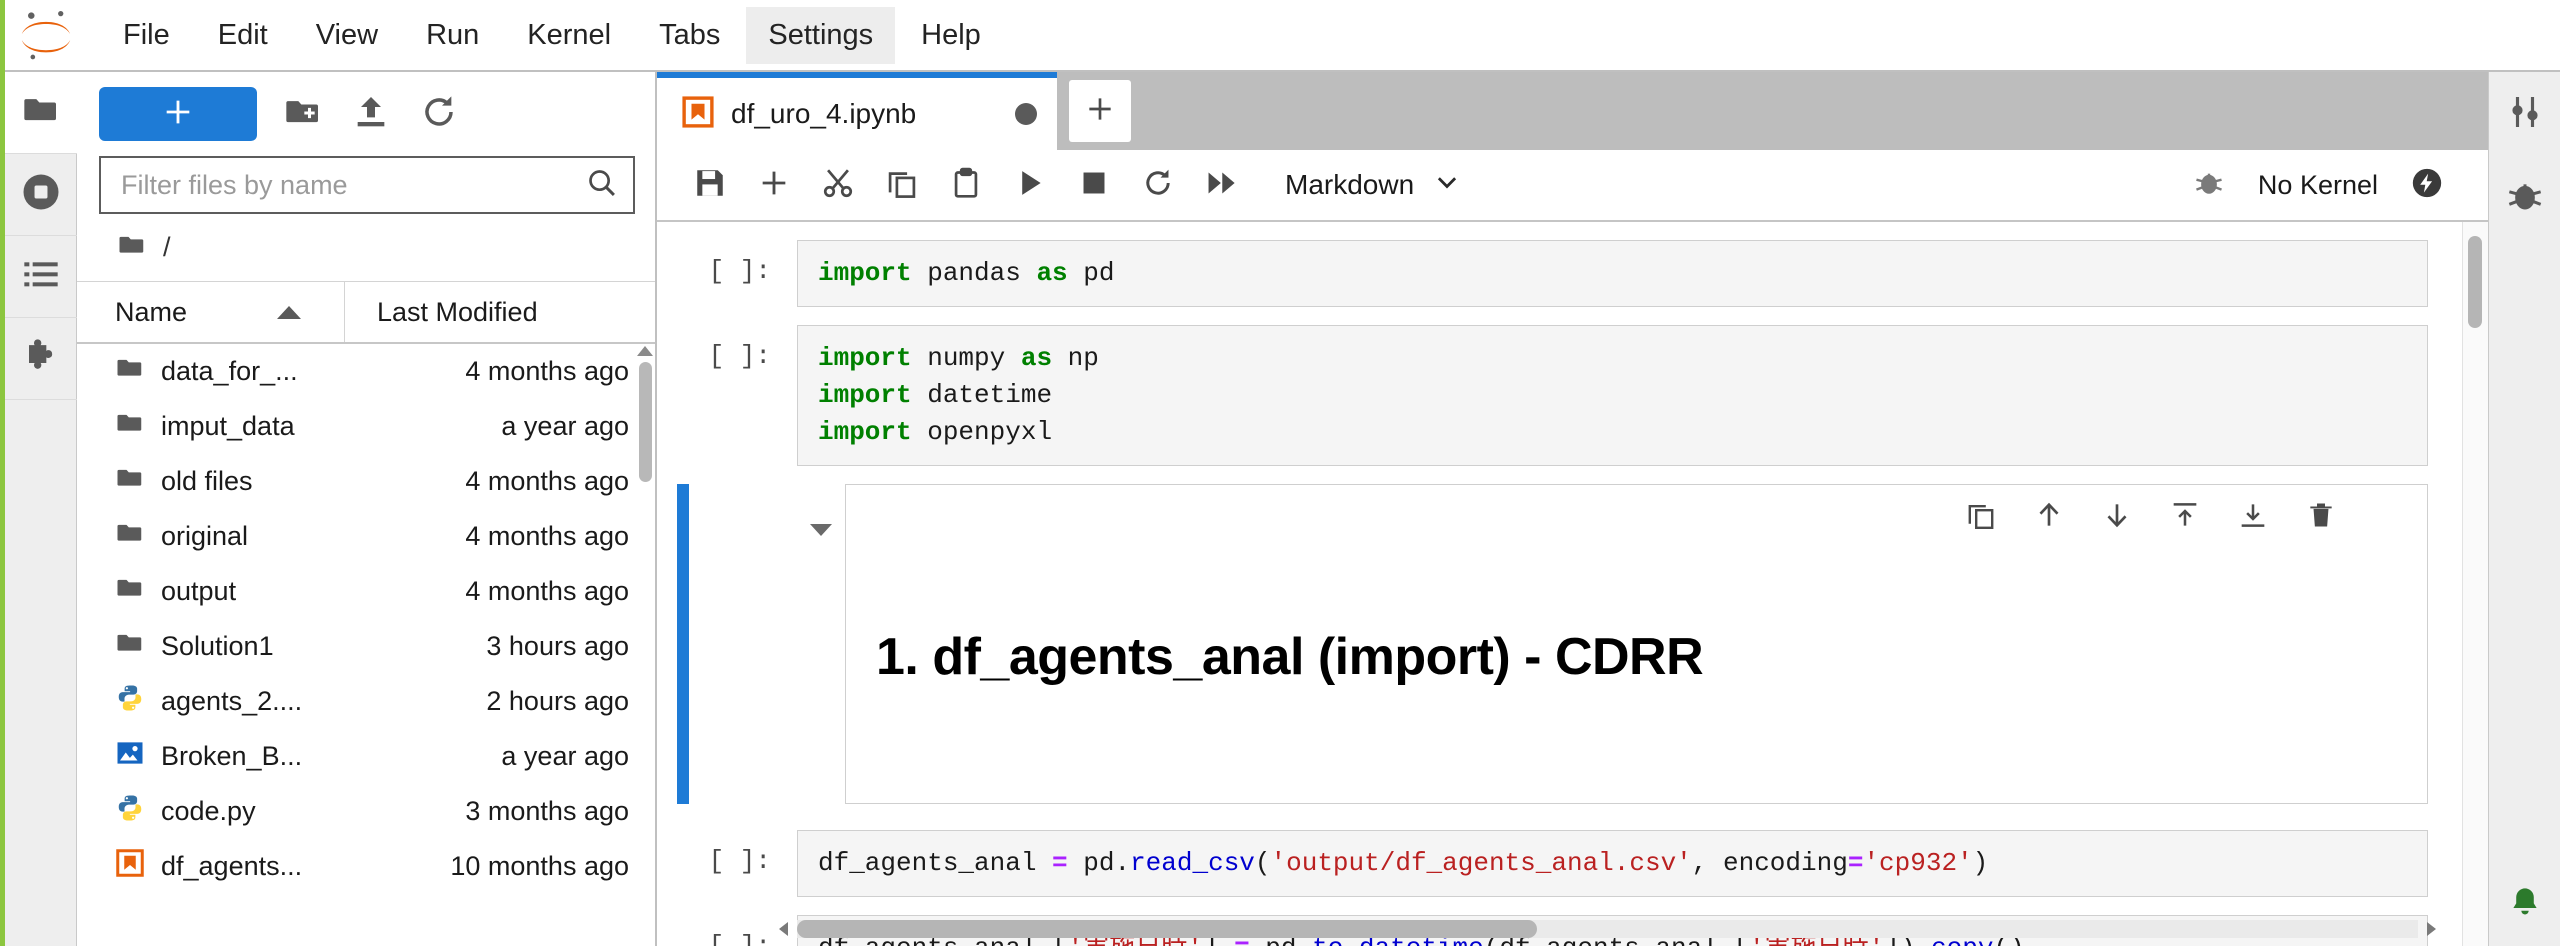 This screenshot has height=946, width=2560. I want to click on filter-files-field, so click(367, 185).